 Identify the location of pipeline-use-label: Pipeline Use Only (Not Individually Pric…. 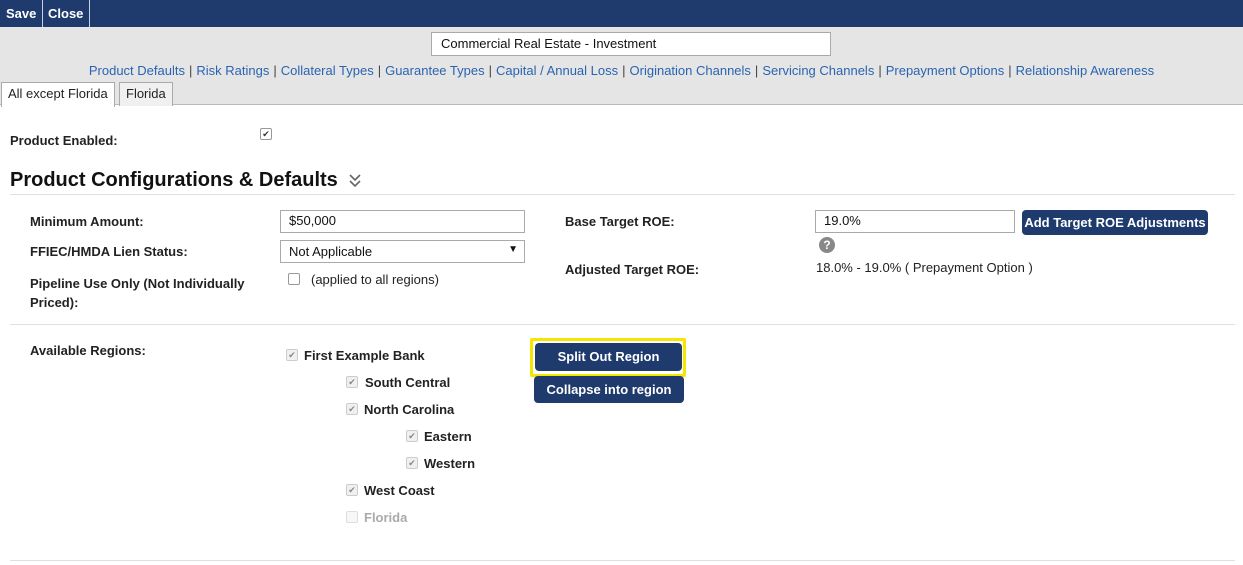
(137, 293).